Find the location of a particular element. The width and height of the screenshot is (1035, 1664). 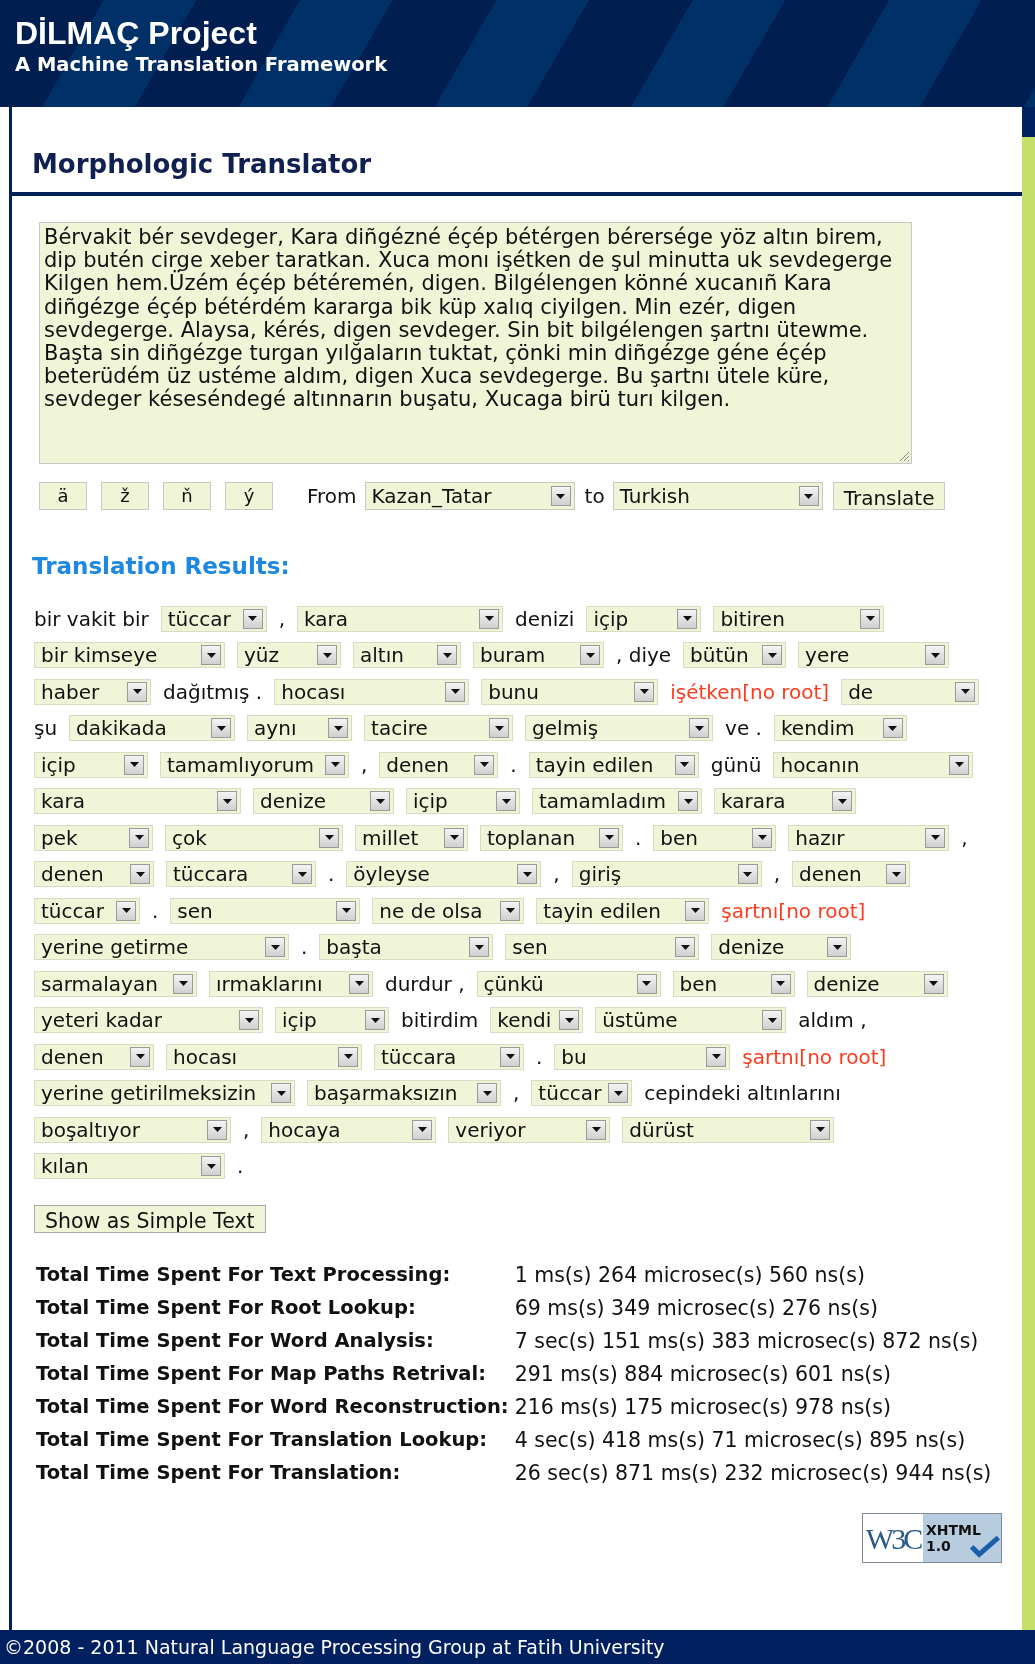

translated-word: cepindeki altınlarını is located at coordinates (742, 1093).